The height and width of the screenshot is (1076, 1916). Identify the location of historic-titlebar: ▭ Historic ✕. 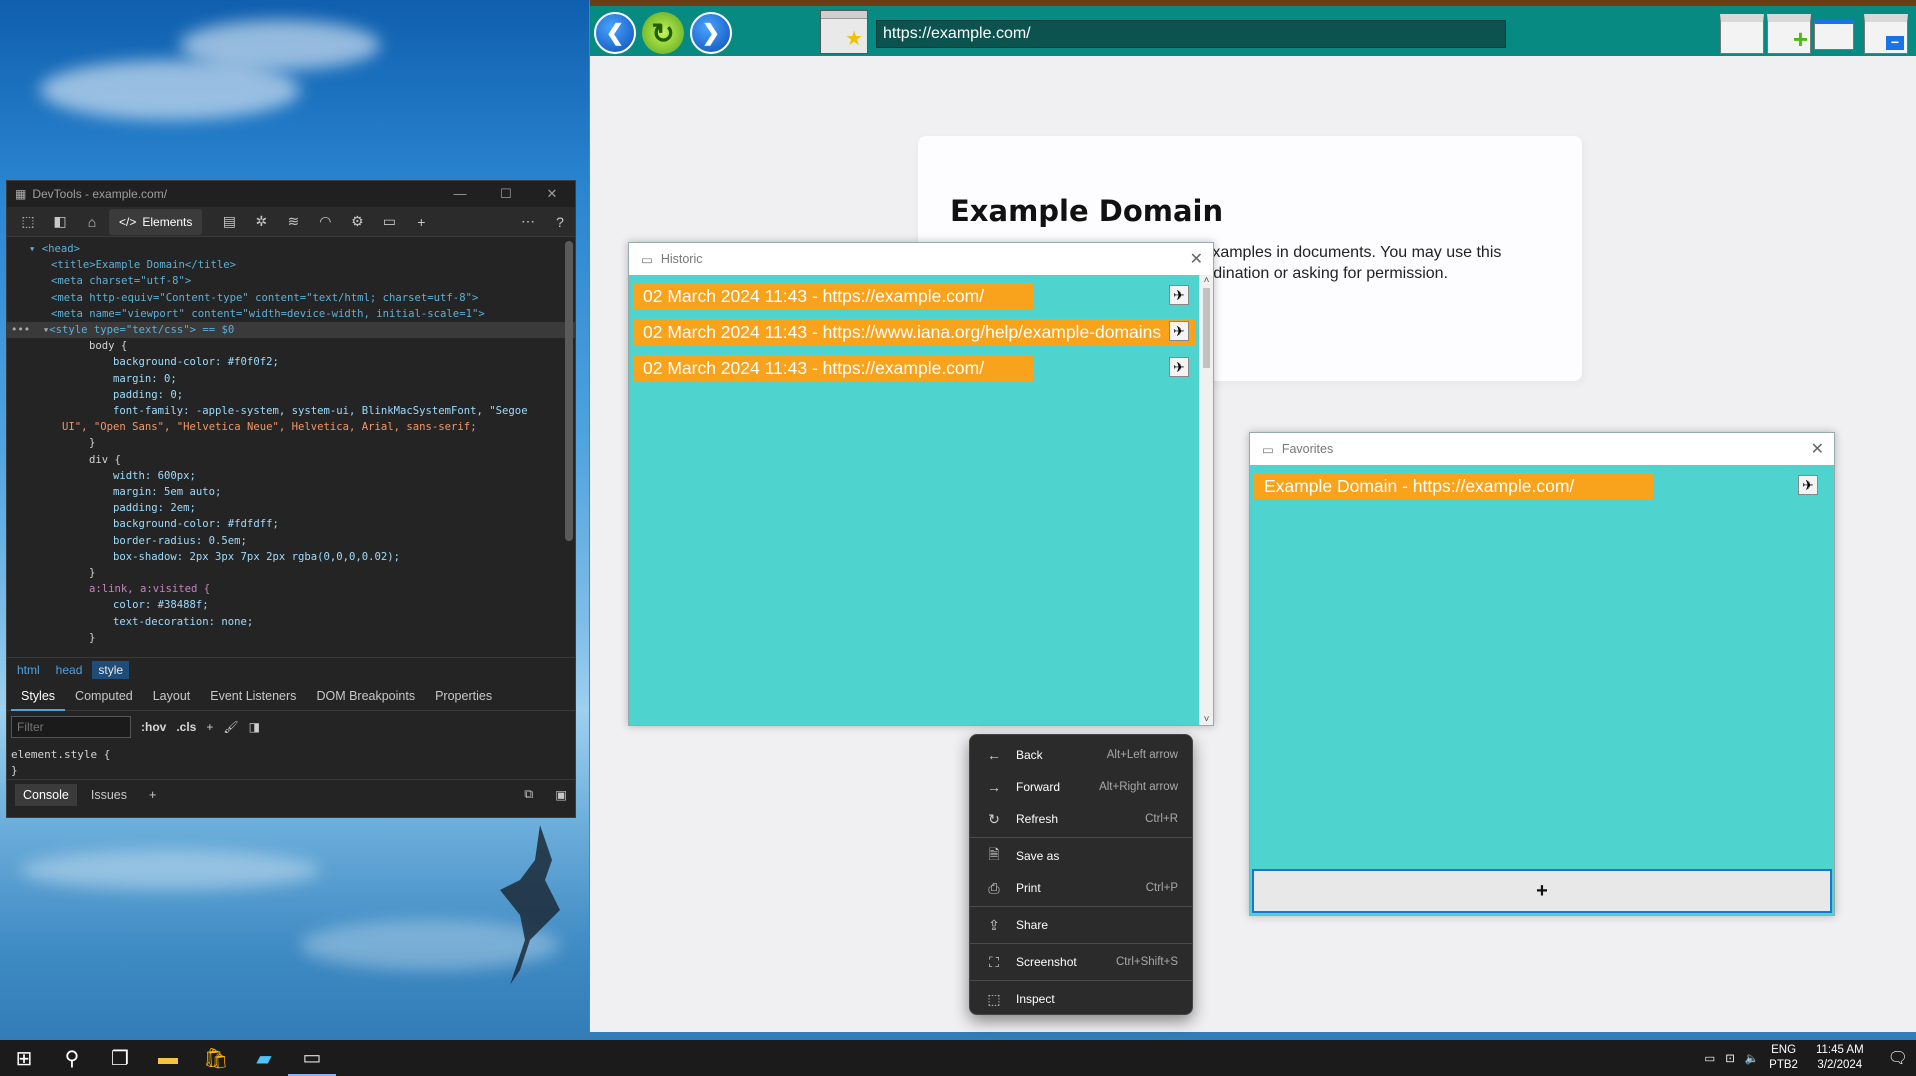
(921, 259).